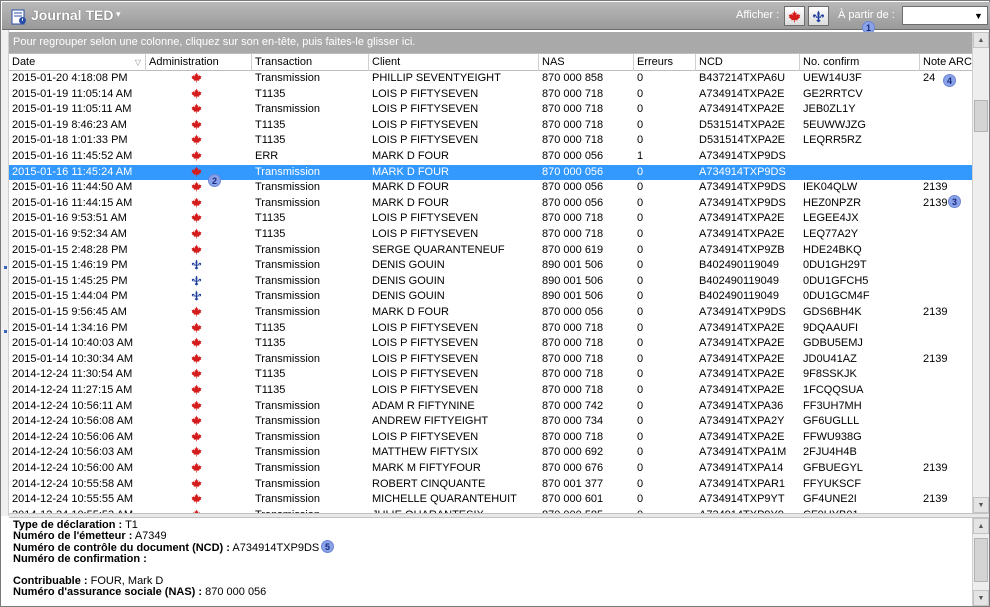 The height and width of the screenshot is (607, 990). What do you see at coordinates (981, 505) in the screenshot?
I see `scroll-down-icon: ▼` at bounding box center [981, 505].